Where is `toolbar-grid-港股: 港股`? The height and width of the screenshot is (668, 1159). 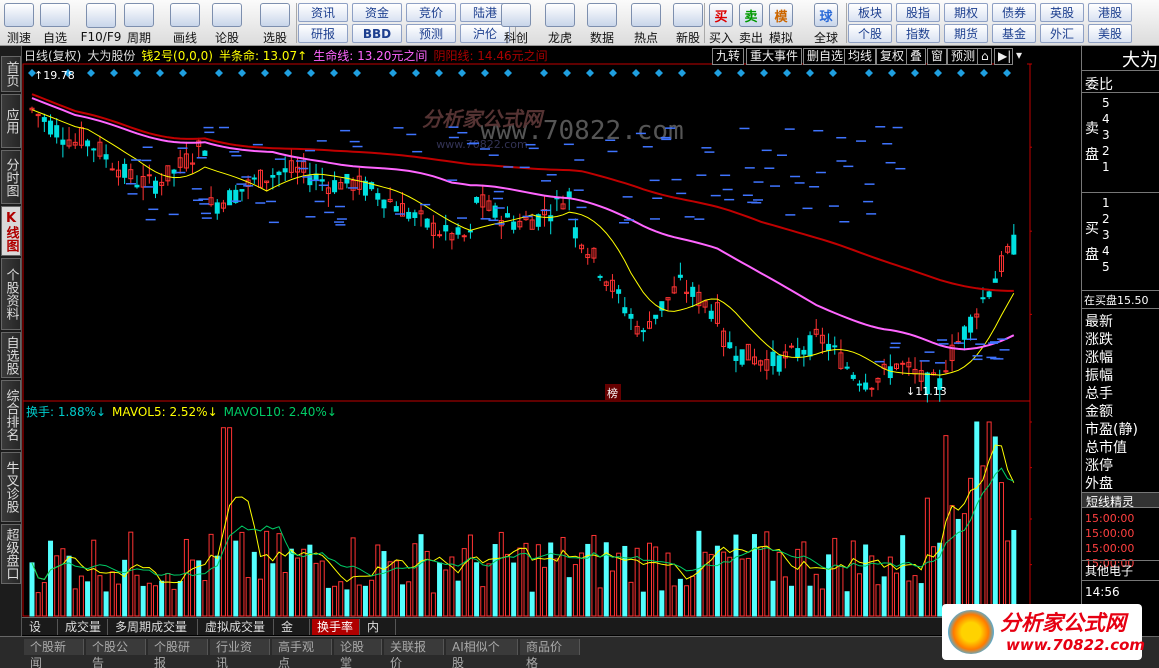 toolbar-grid-港股: 港股 is located at coordinates (1110, 12).